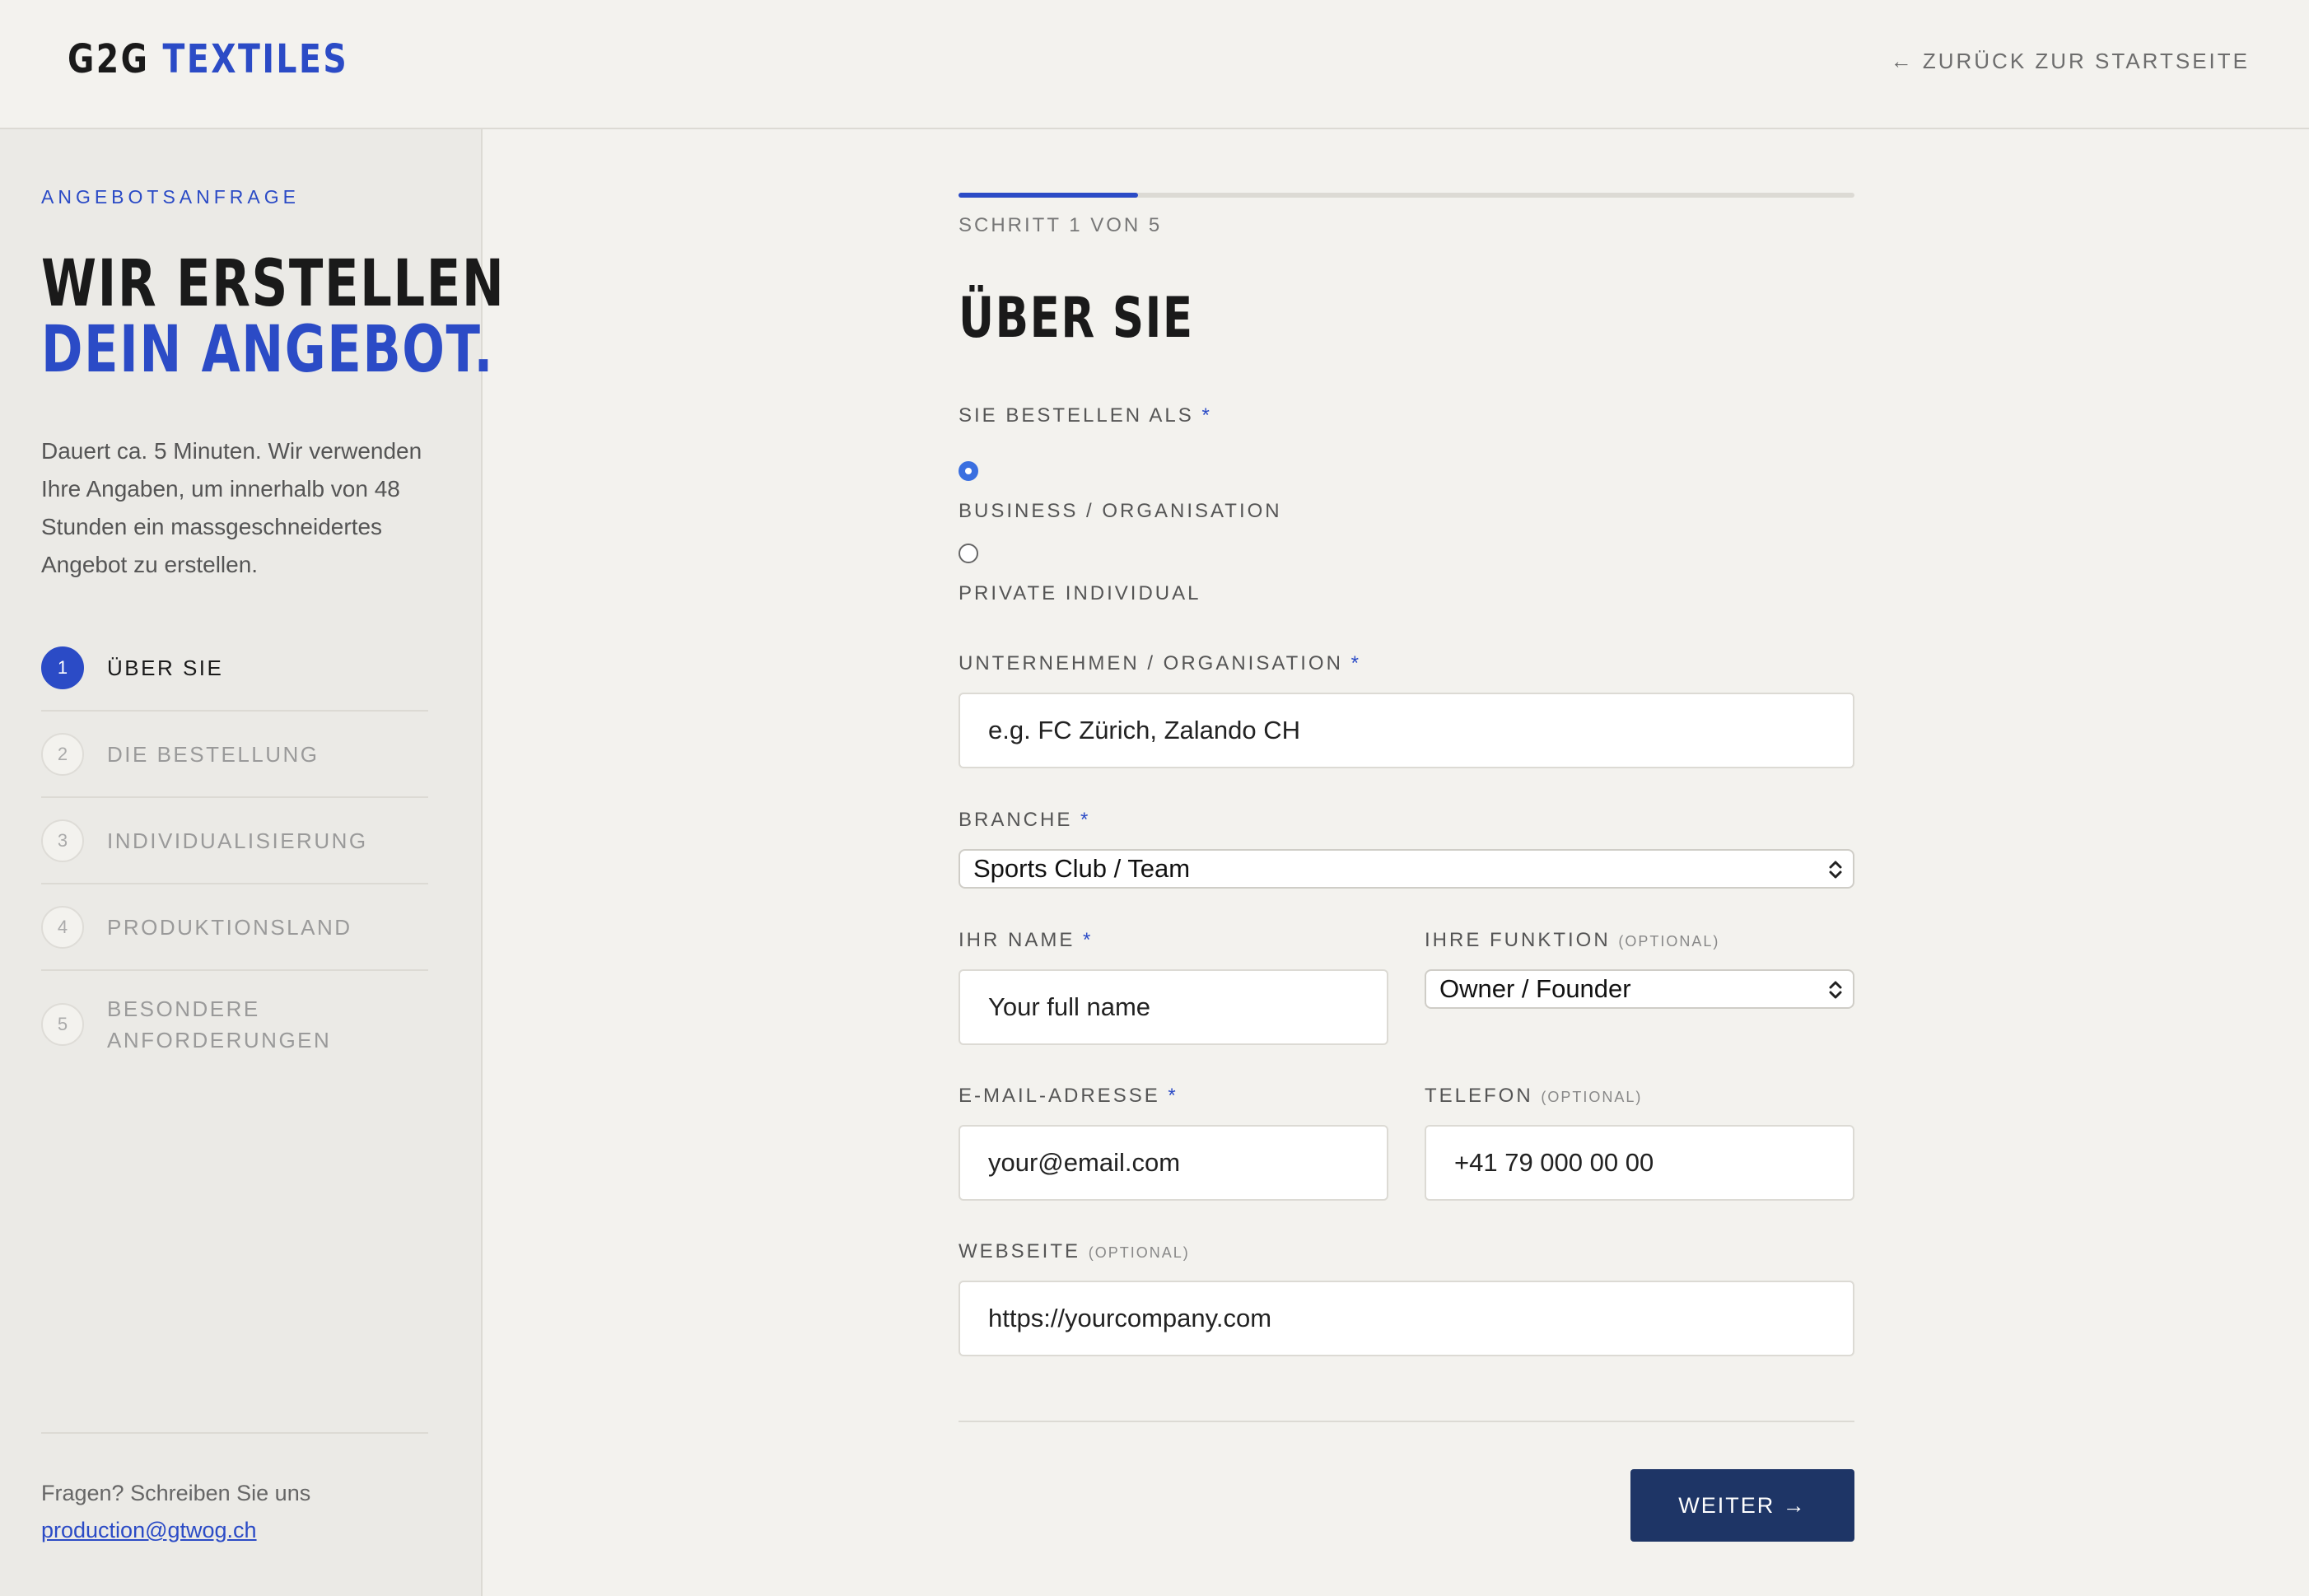  What do you see at coordinates (237, 840) in the screenshot?
I see `step-label: INDIVIDUALISIERUNG` at bounding box center [237, 840].